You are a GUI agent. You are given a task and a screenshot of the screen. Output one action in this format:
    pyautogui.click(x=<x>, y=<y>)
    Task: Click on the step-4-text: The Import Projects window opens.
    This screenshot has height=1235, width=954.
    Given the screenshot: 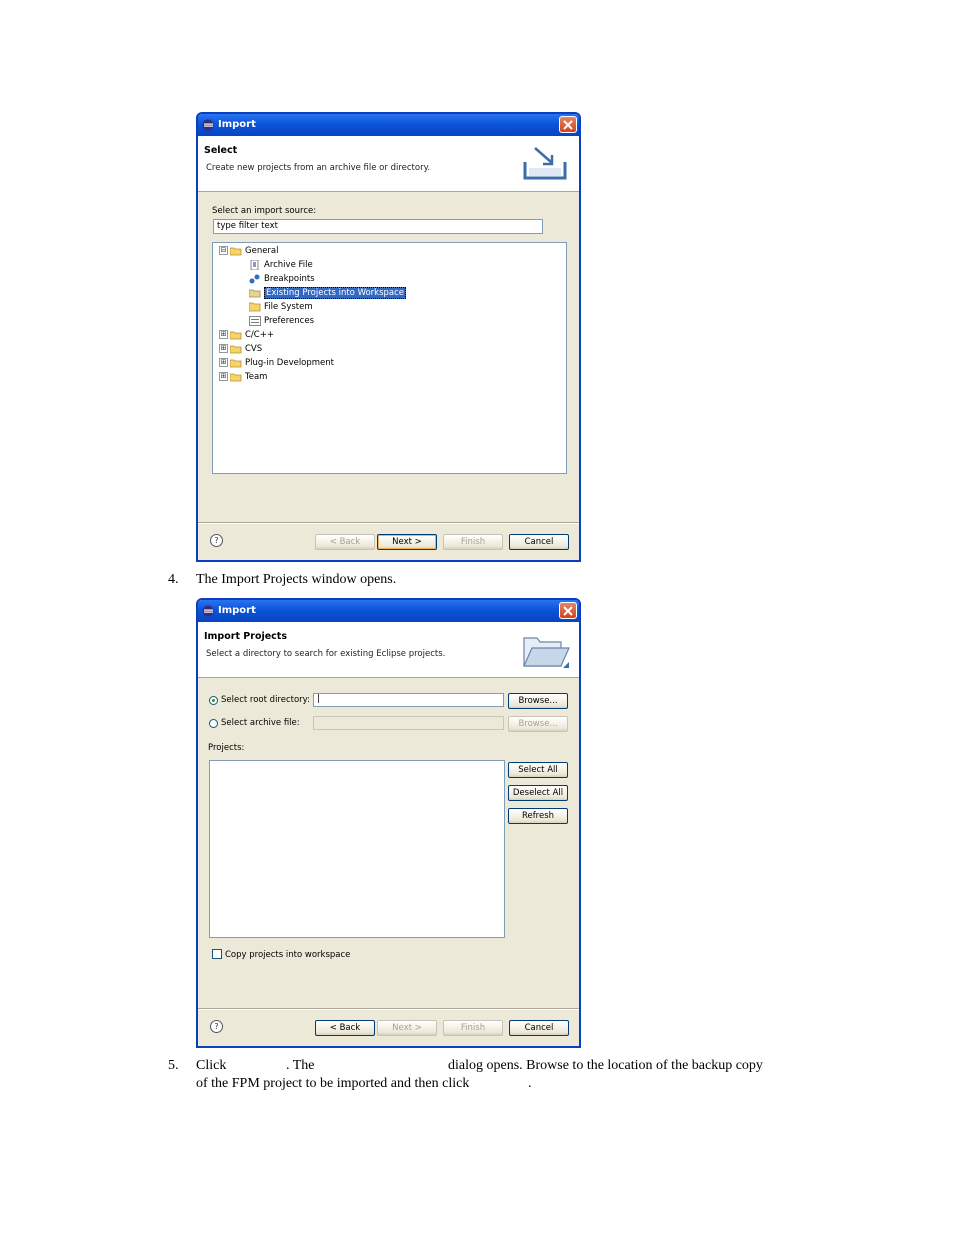 What is the action you would take?
    pyautogui.click(x=296, y=579)
    